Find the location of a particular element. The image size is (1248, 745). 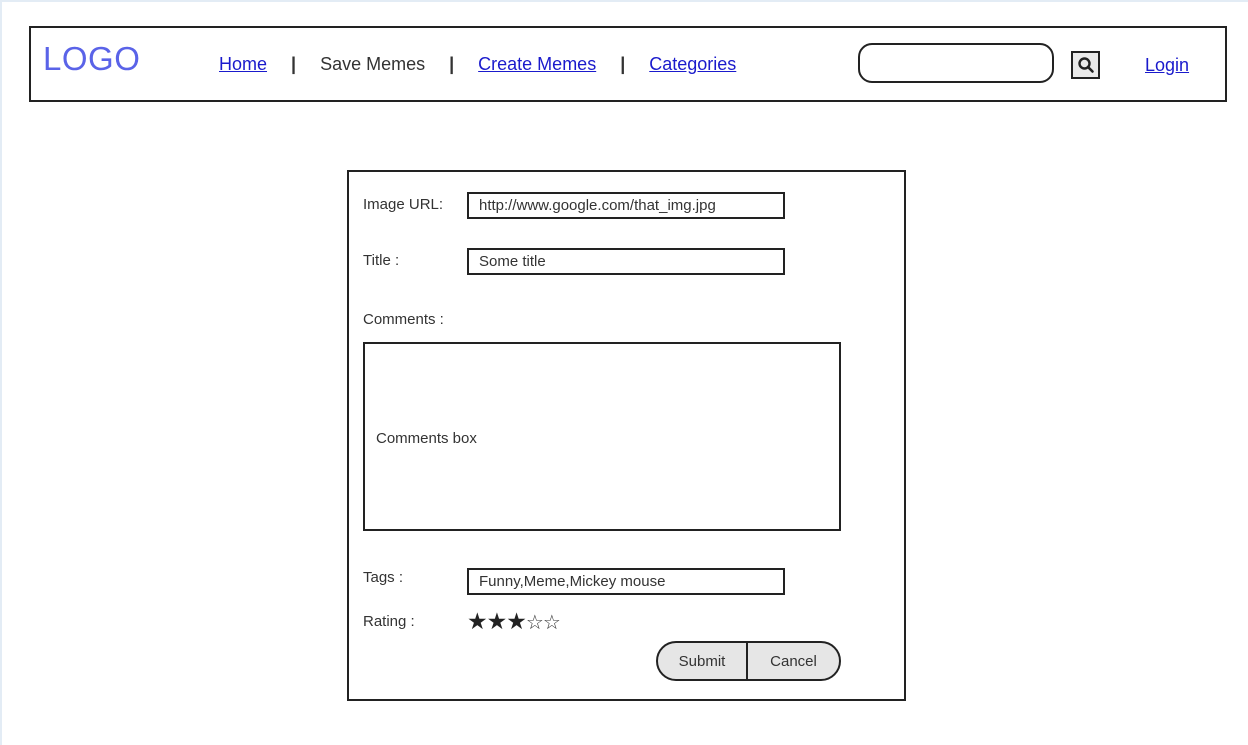

logo: LOGO is located at coordinates (91, 59).